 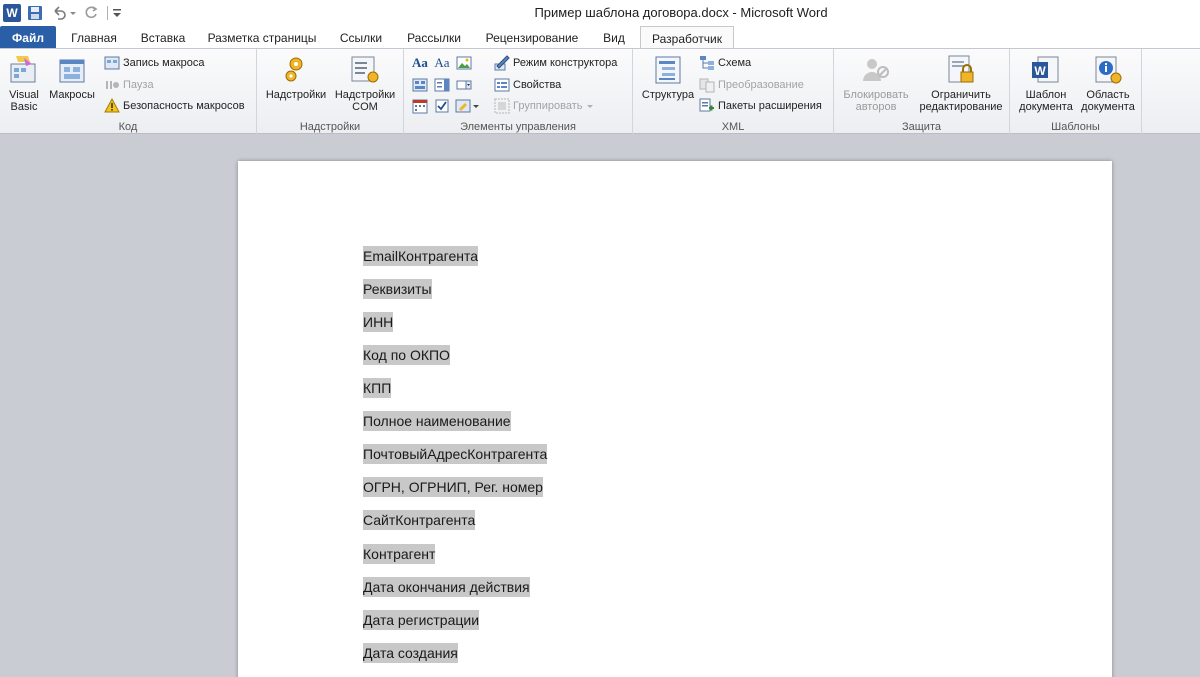 I want to click on document-panel-label-1: Область, so click(x=1108, y=95).